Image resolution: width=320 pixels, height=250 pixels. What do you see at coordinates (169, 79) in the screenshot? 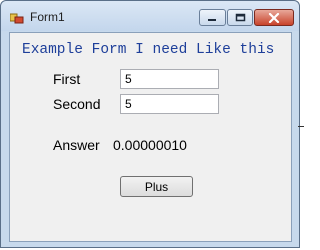
I see `first-input` at bounding box center [169, 79].